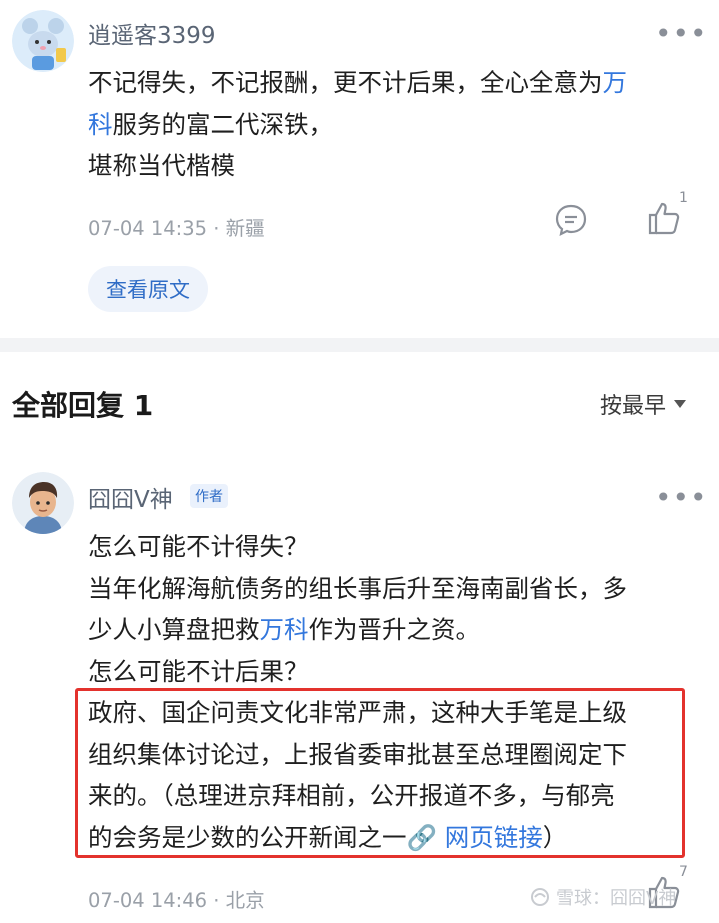 The width and height of the screenshot is (719, 923). I want to click on reply-meta: 07-04 14:46 · 北京, so click(176, 900).